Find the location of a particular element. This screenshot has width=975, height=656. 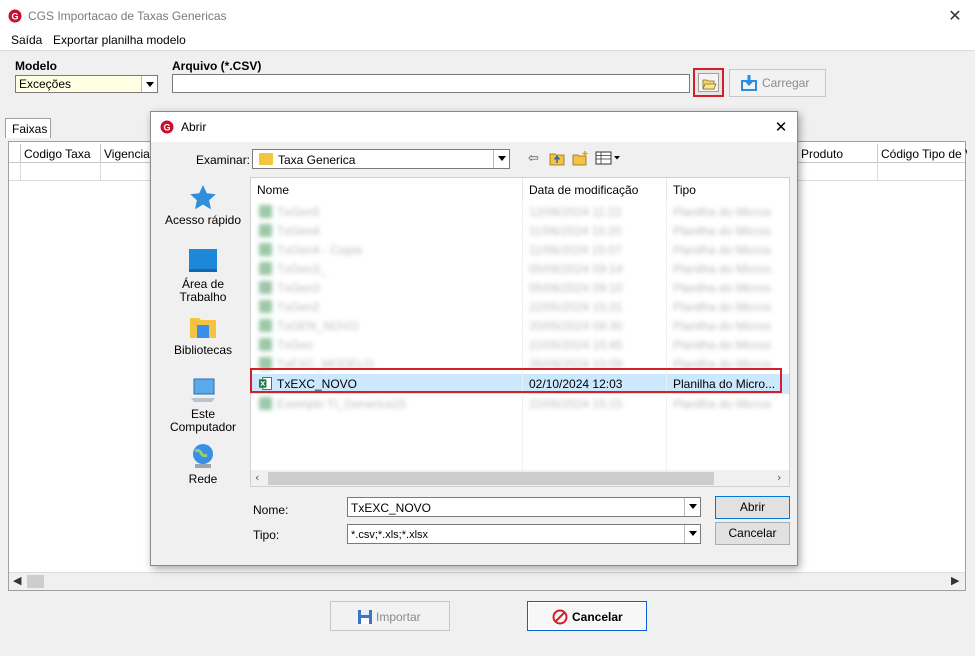

up-folder-icon is located at coordinates (557, 158).